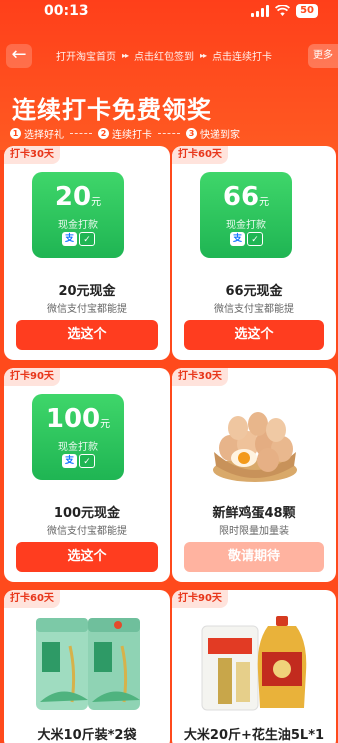 Image resolution: width=338 pixels, height=743 pixels. I want to click on cash-voucher-image: 100元 现金打款 支 ✓, so click(78, 437).